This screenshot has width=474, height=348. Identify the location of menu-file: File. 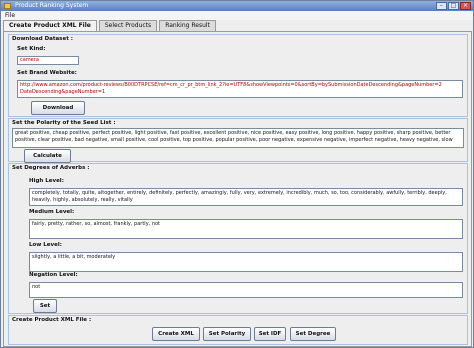
(10, 15).